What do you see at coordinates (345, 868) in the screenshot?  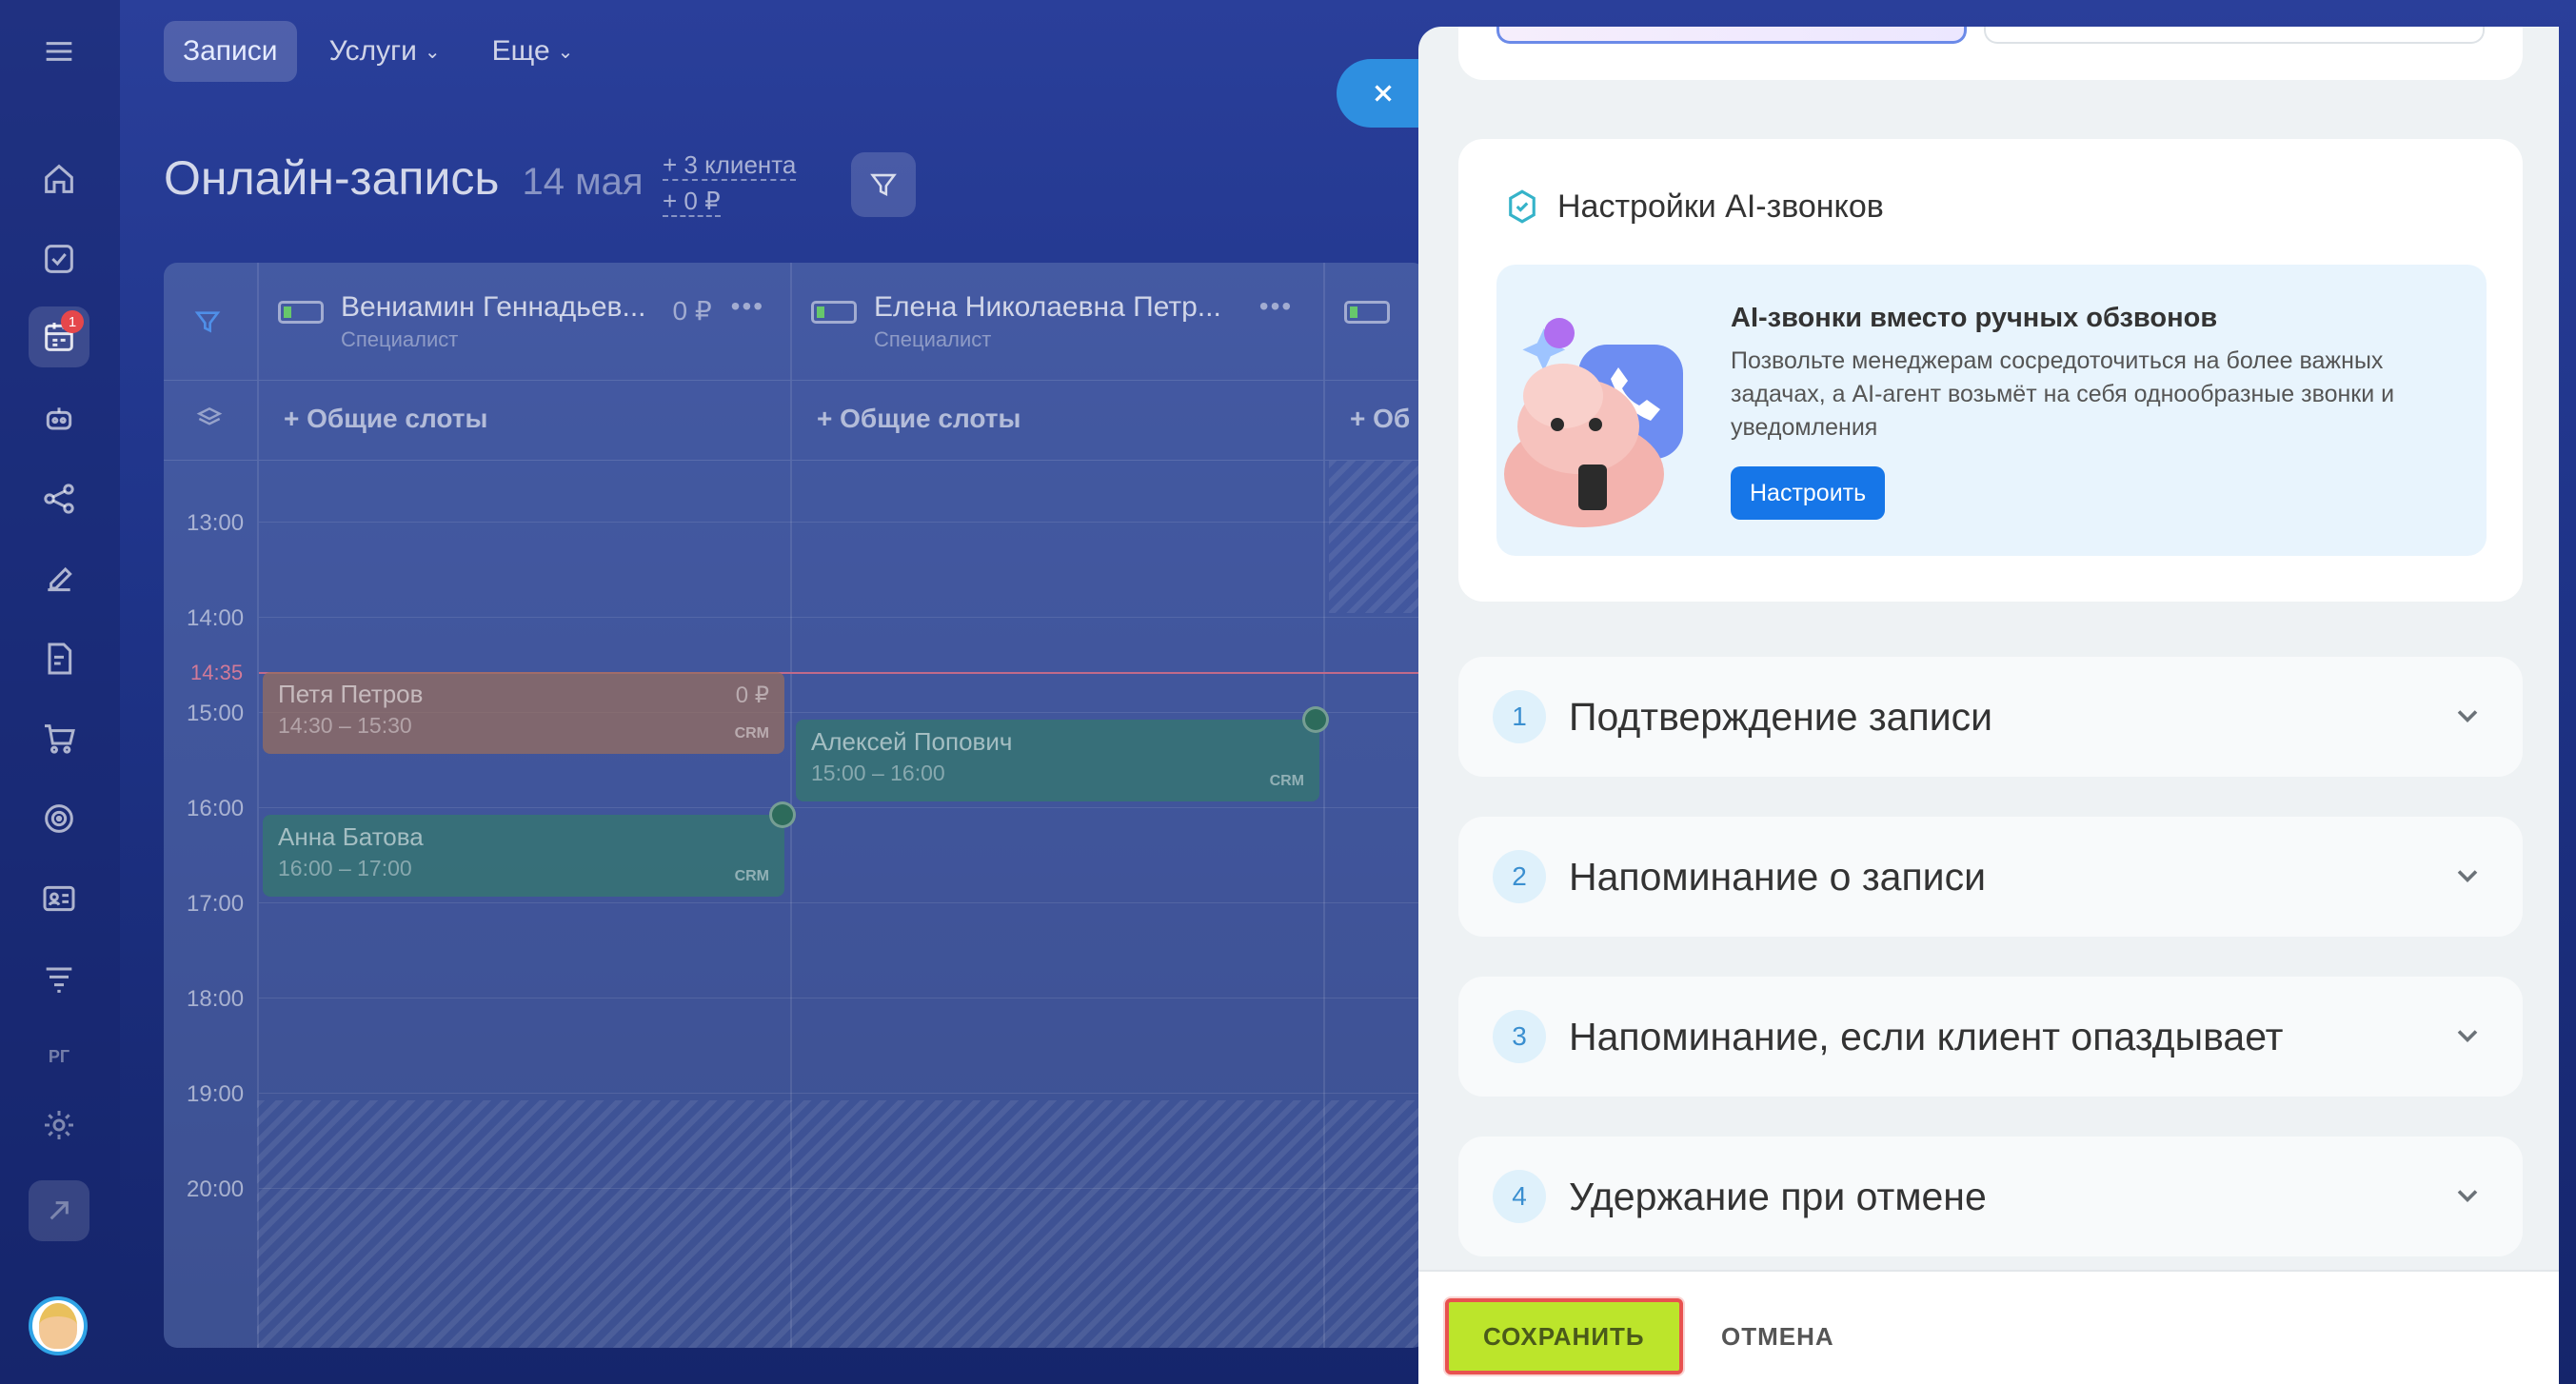 I see `appointment-time: 16:00 – 17:00` at bounding box center [345, 868].